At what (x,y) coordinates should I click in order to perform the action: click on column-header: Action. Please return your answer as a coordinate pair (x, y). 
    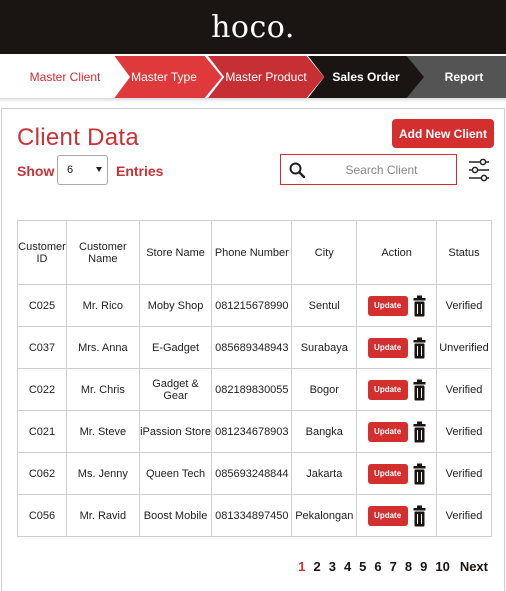
    Looking at the image, I should click on (396, 252).